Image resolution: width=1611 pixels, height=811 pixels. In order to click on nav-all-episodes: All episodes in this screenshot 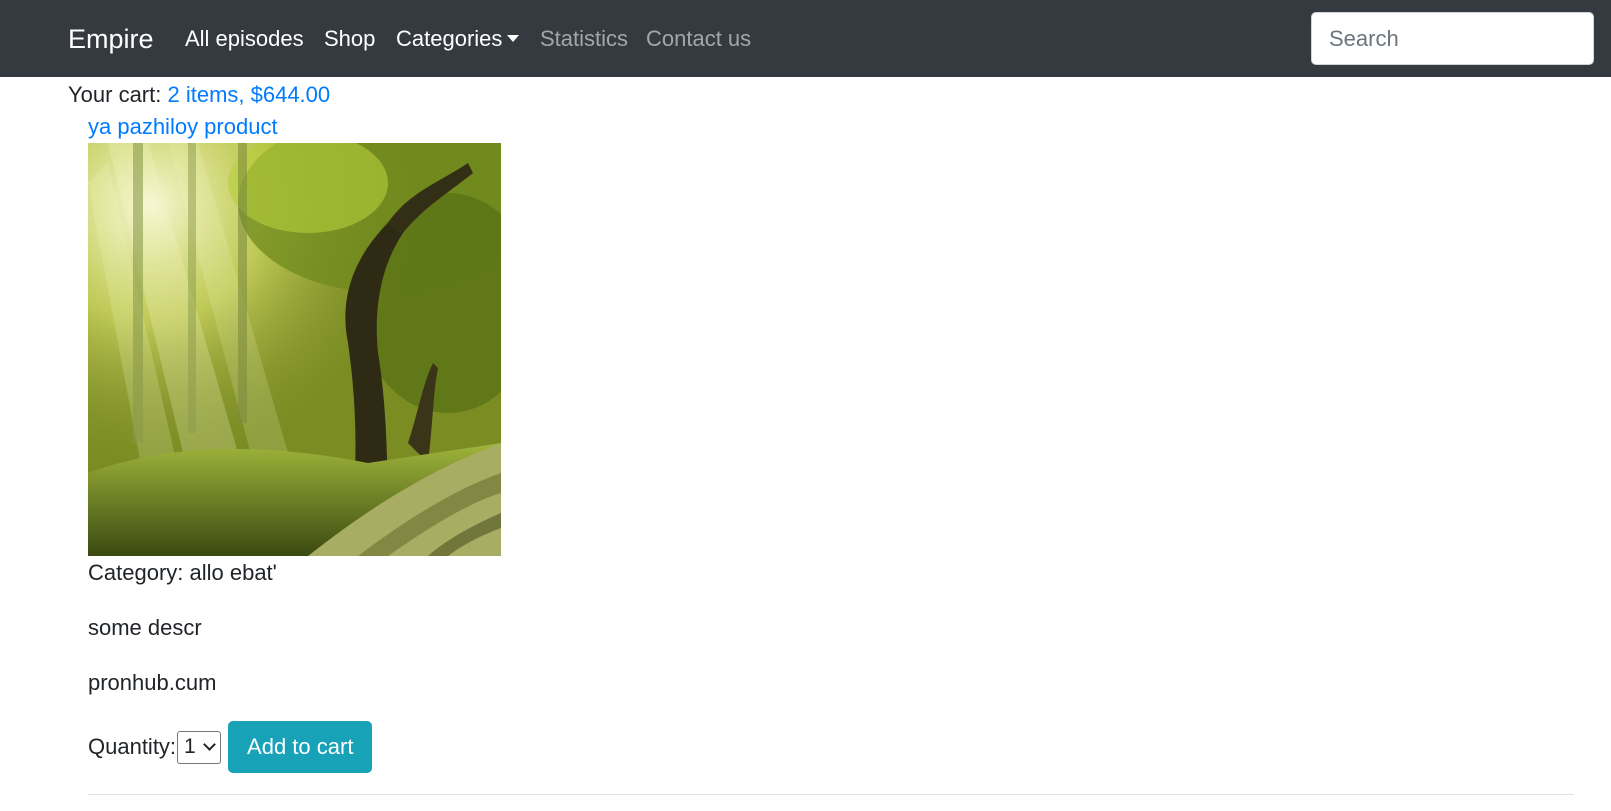, I will do `click(244, 39)`.